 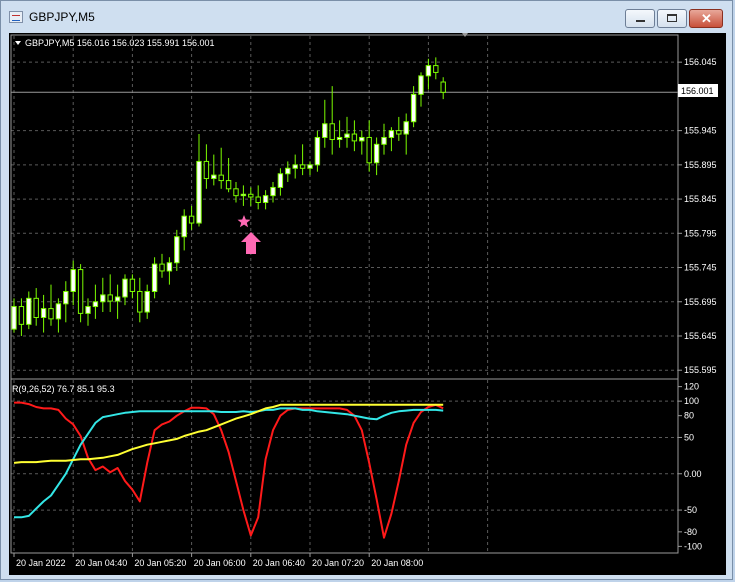 What do you see at coordinates (693, 474) in the screenshot?
I see `indicator-tick-label: 0.00` at bounding box center [693, 474].